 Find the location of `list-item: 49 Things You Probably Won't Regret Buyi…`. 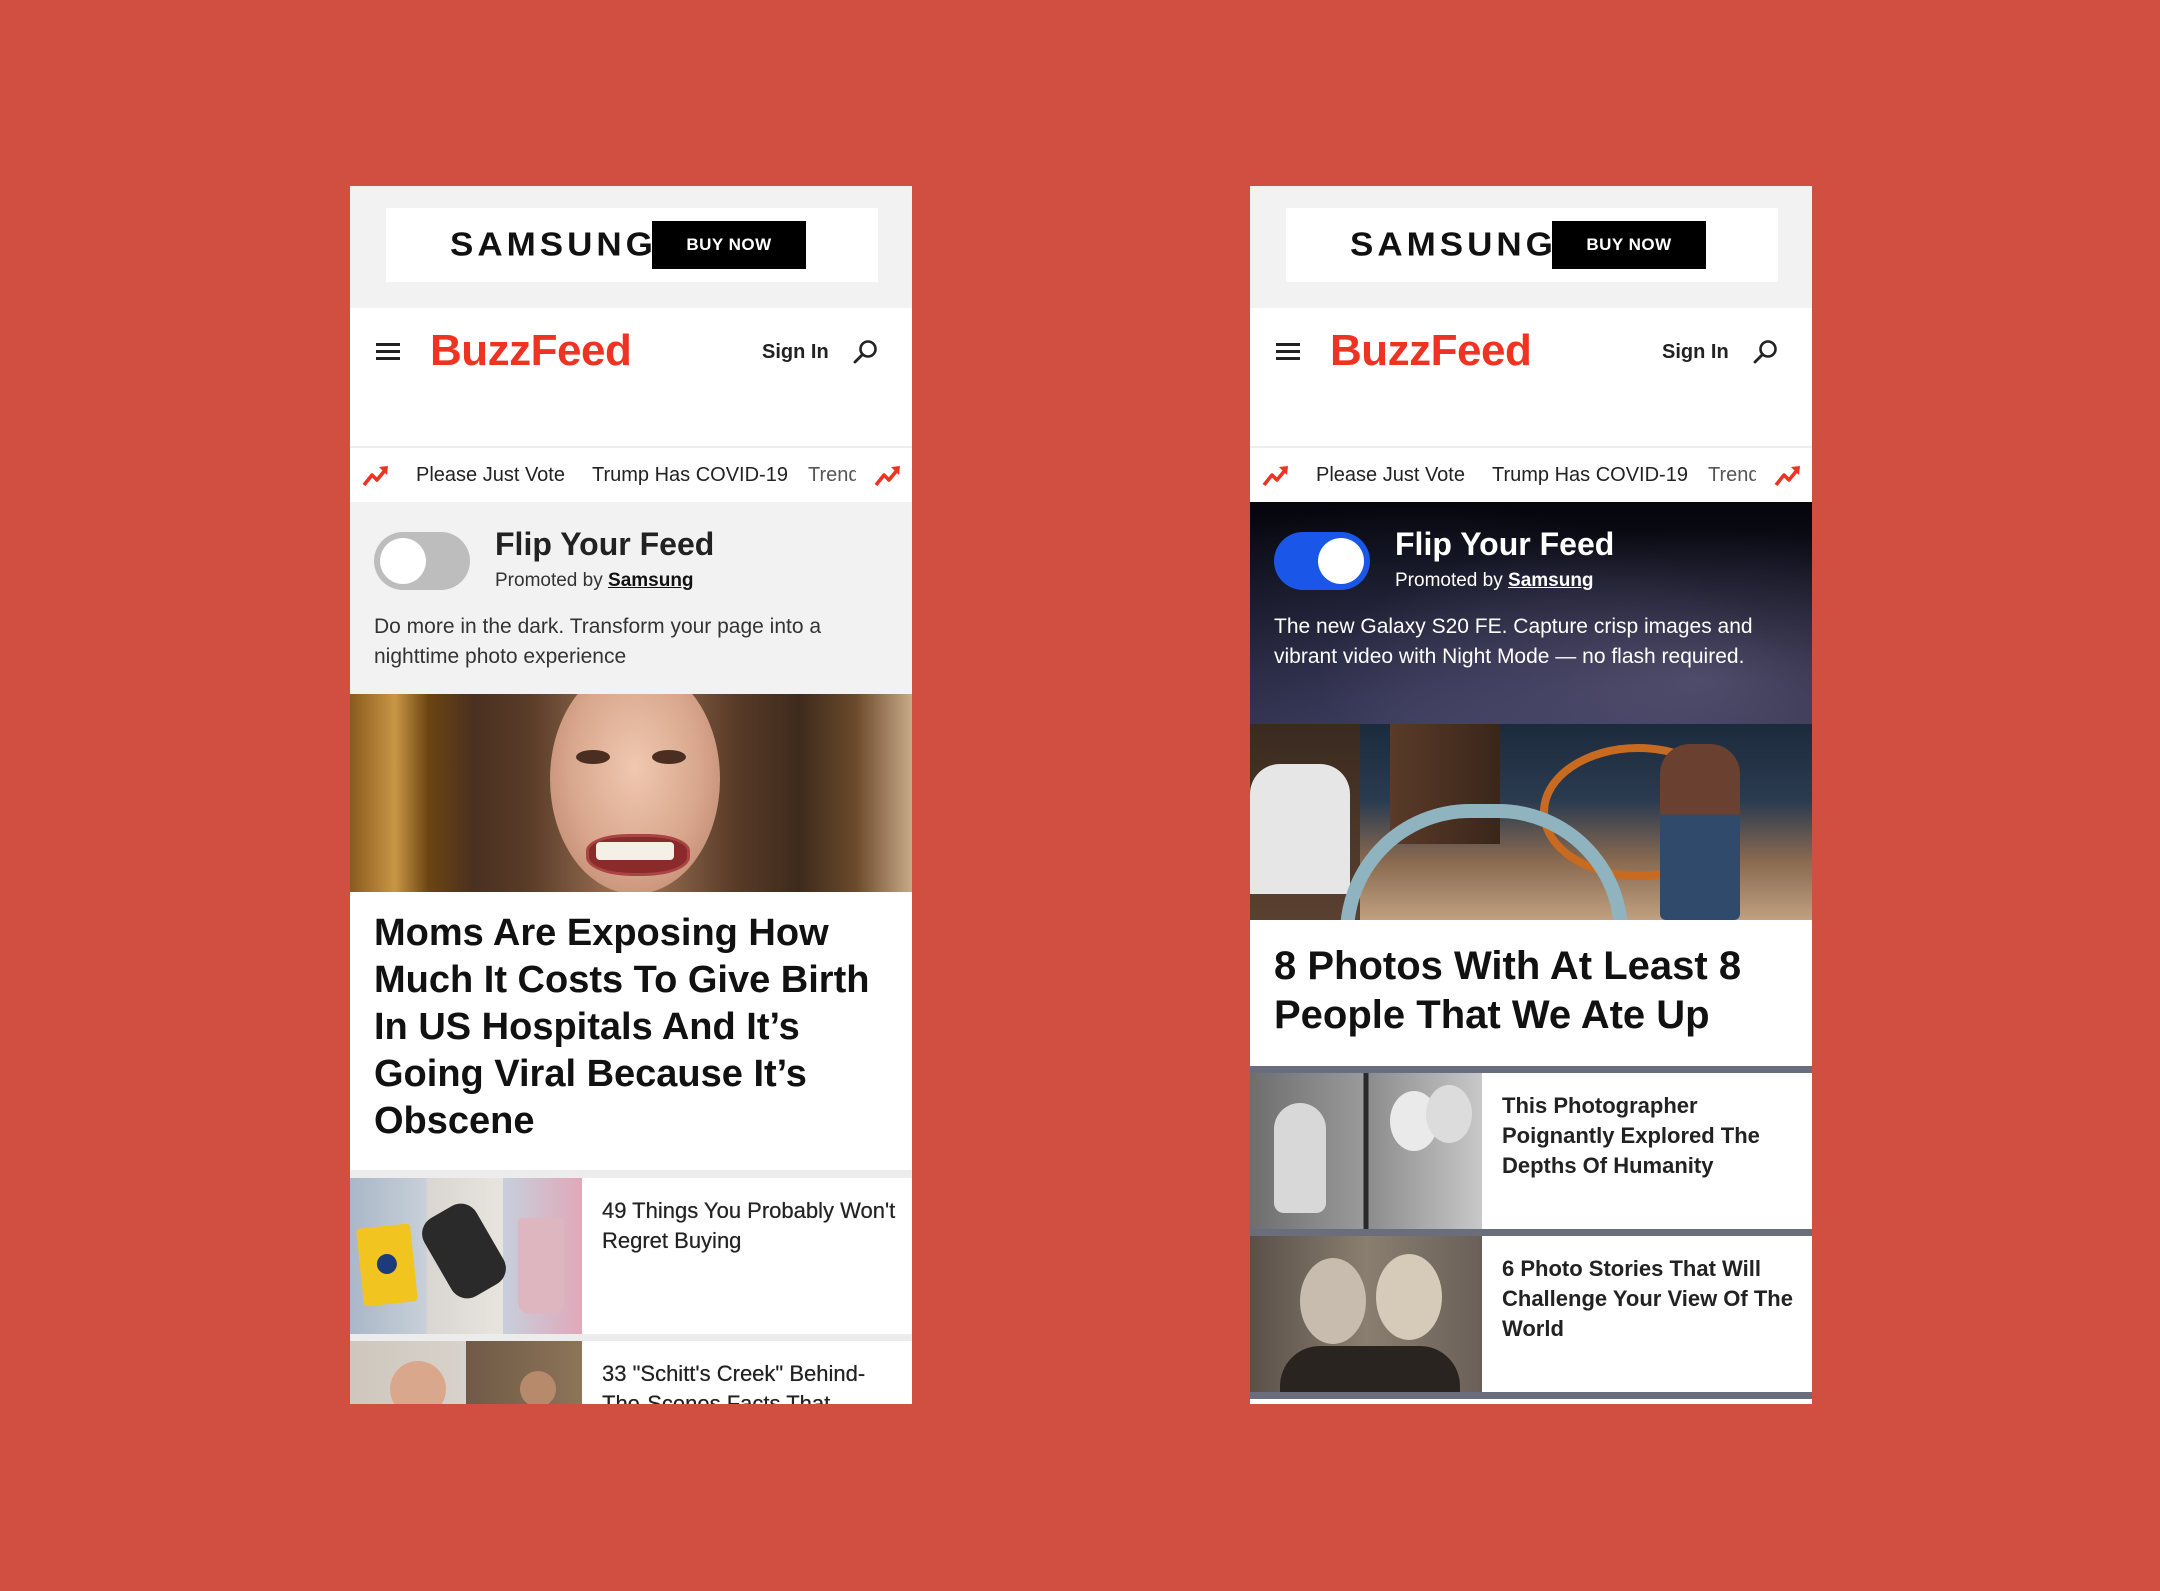

list-item: 49 Things You Probably Won't Regret Buyi… is located at coordinates (631, 1256).